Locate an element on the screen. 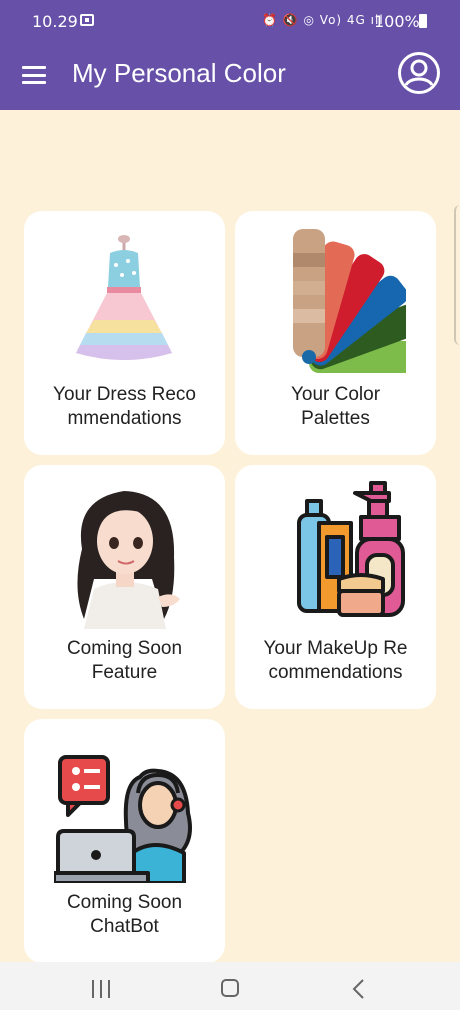 The width and height of the screenshot is (460, 1010). status-bar: 10.29 ⏰ 🔇 ◎ Vo) 4G ıll 100% is located at coordinates (230, 22).